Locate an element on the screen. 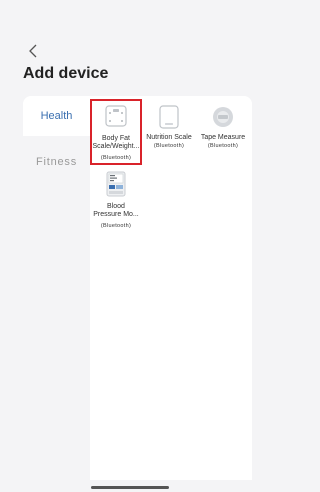  device-tile-tape-measure: Tape Measure (Bluetooth) is located at coordinates (223, 123).